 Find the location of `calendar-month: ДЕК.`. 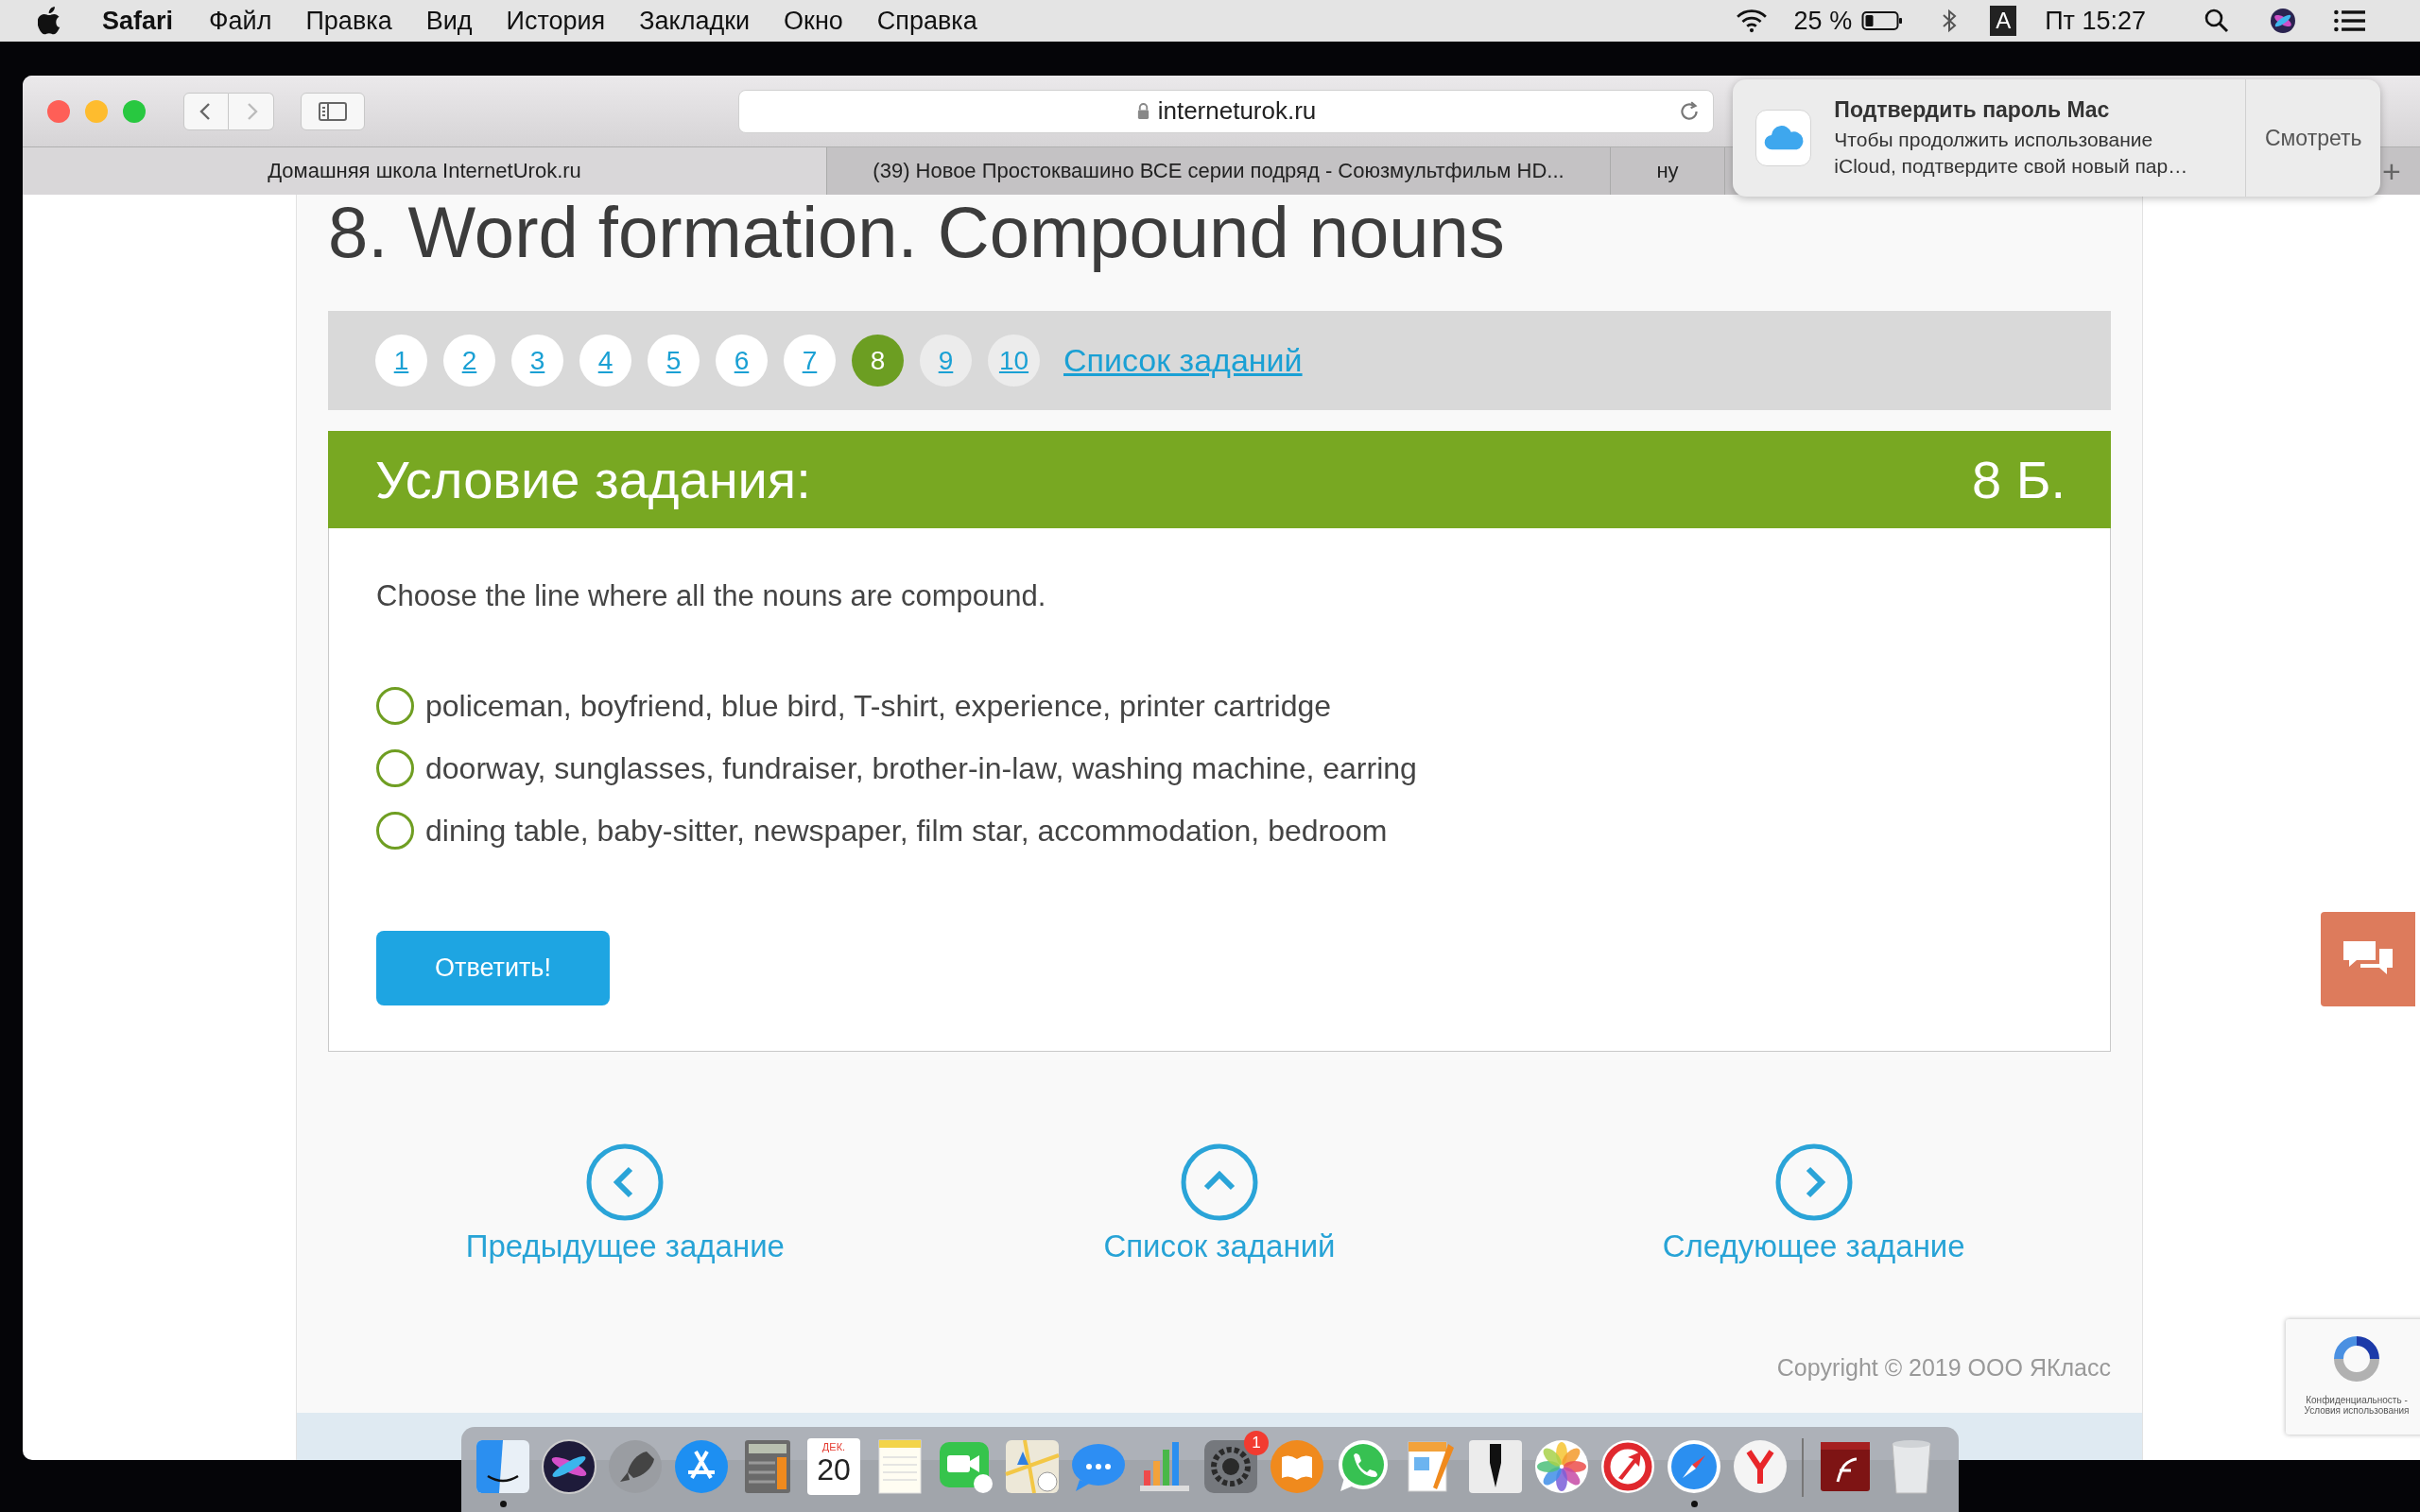

calendar-month: ДЕК. is located at coordinates (833, 1446).